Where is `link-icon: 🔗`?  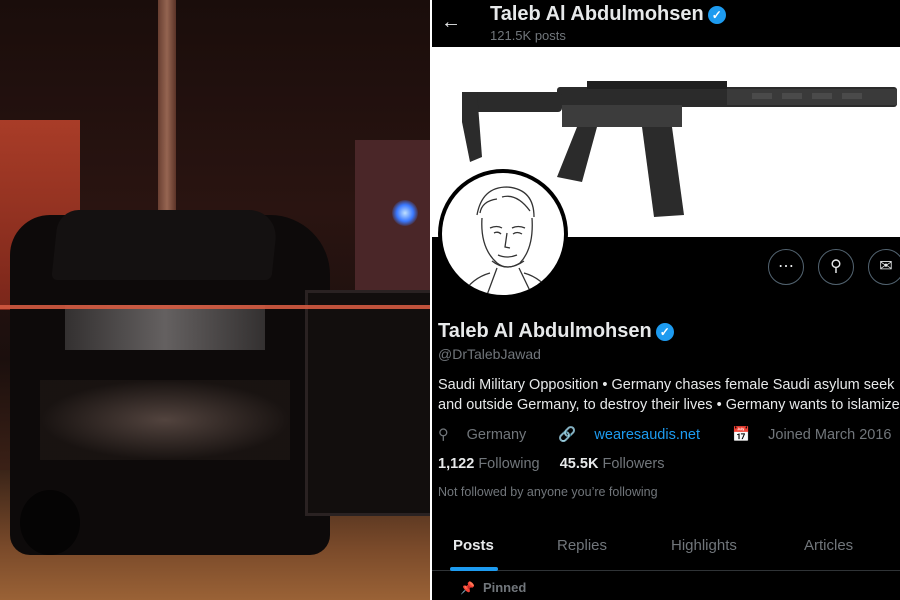
link-icon: 🔗 is located at coordinates (567, 435).